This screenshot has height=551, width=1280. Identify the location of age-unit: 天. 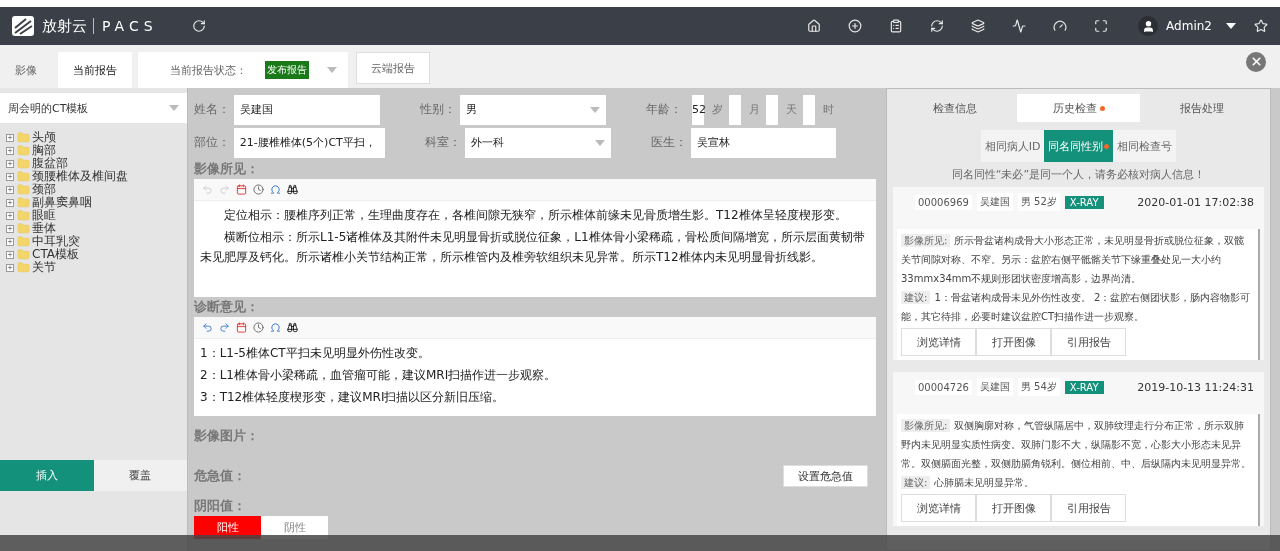
(791, 109).